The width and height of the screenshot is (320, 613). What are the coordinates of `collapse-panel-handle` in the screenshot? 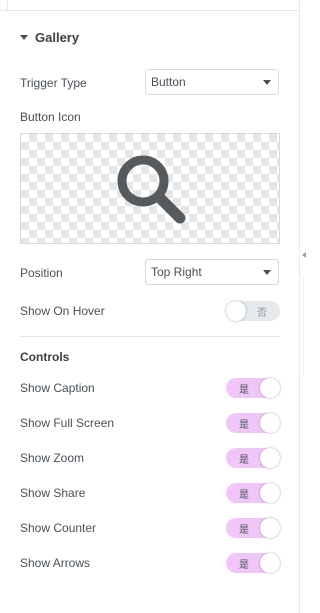 It's located at (304, 255).